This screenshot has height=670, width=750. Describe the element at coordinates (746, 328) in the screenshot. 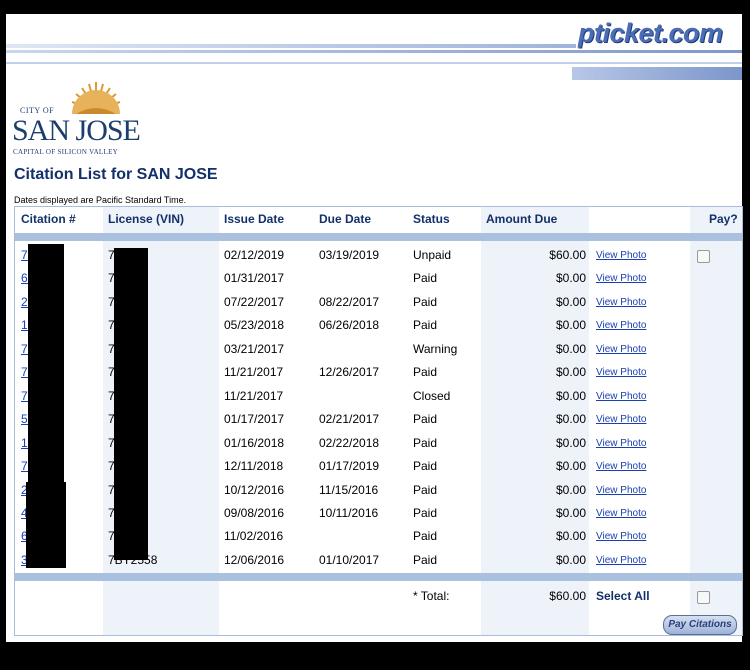

I see `right-black-edge` at that location.